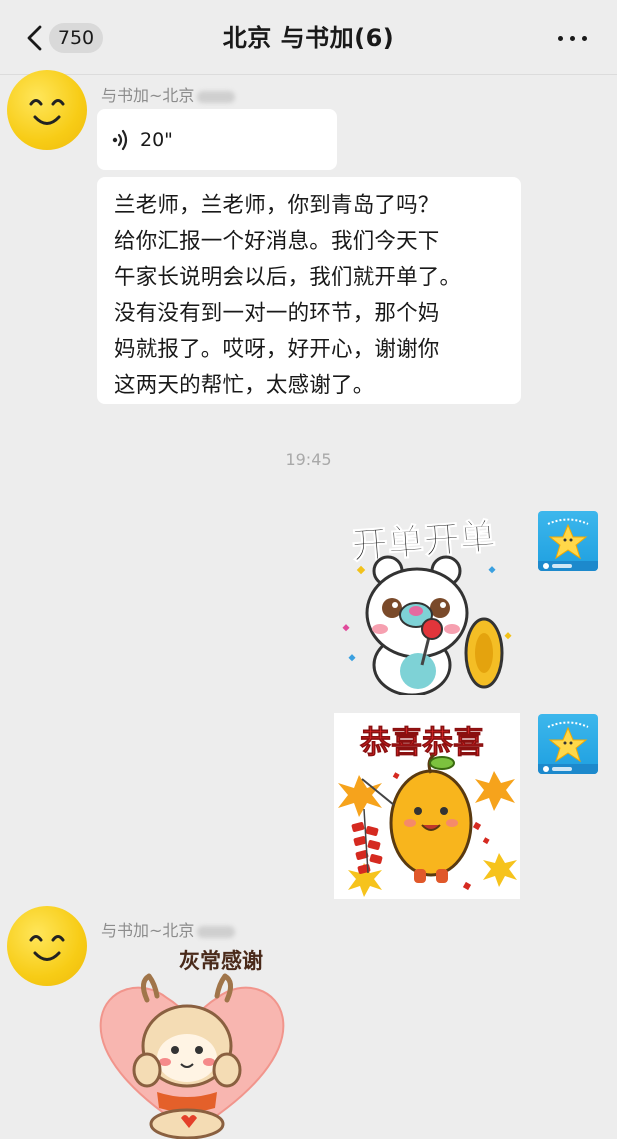 The width and height of the screenshot is (617, 1139). Describe the element at coordinates (217, 139) in the screenshot. I see `voice-message: 20"` at that location.